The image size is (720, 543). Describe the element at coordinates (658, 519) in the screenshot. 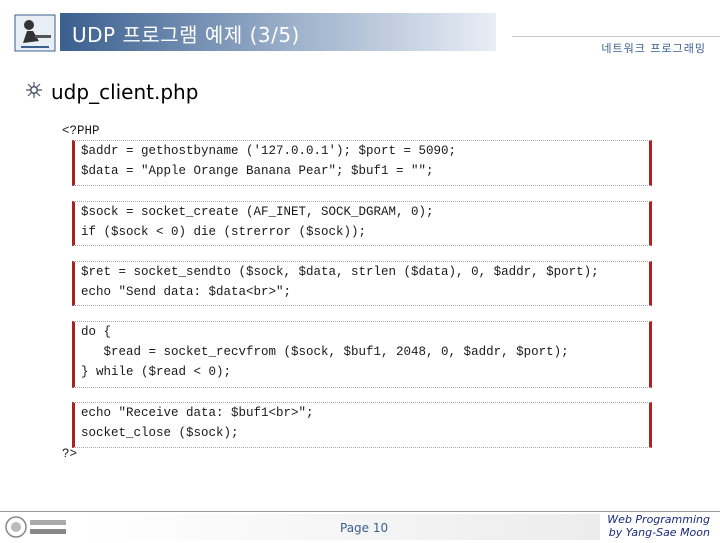

I see `credit-course: Web Programming` at that location.